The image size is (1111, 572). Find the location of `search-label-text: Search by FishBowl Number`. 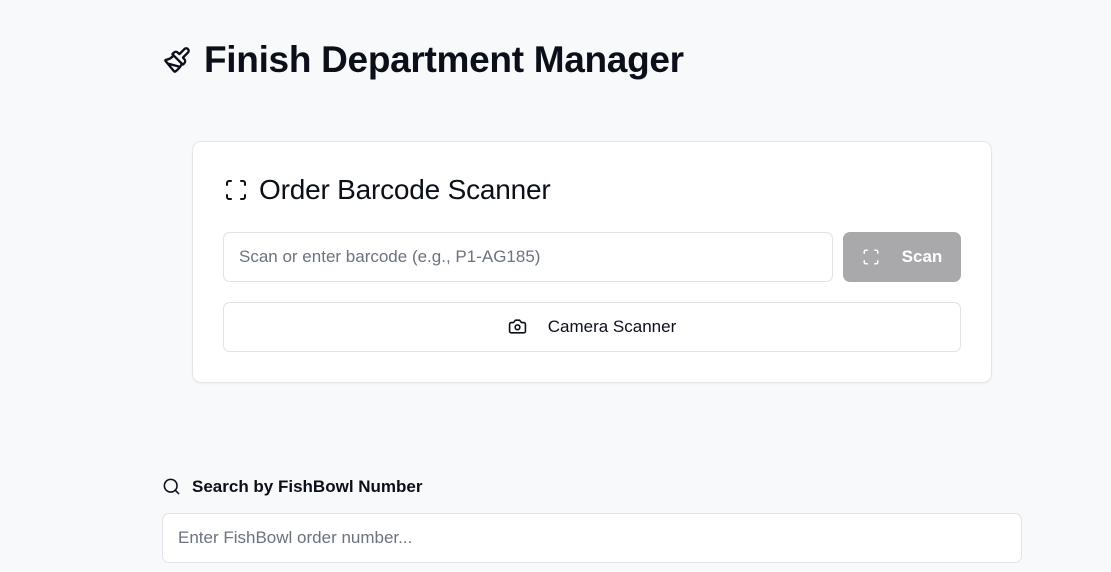

search-label-text: Search by FishBowl Number is located at coordinates (307, 486).